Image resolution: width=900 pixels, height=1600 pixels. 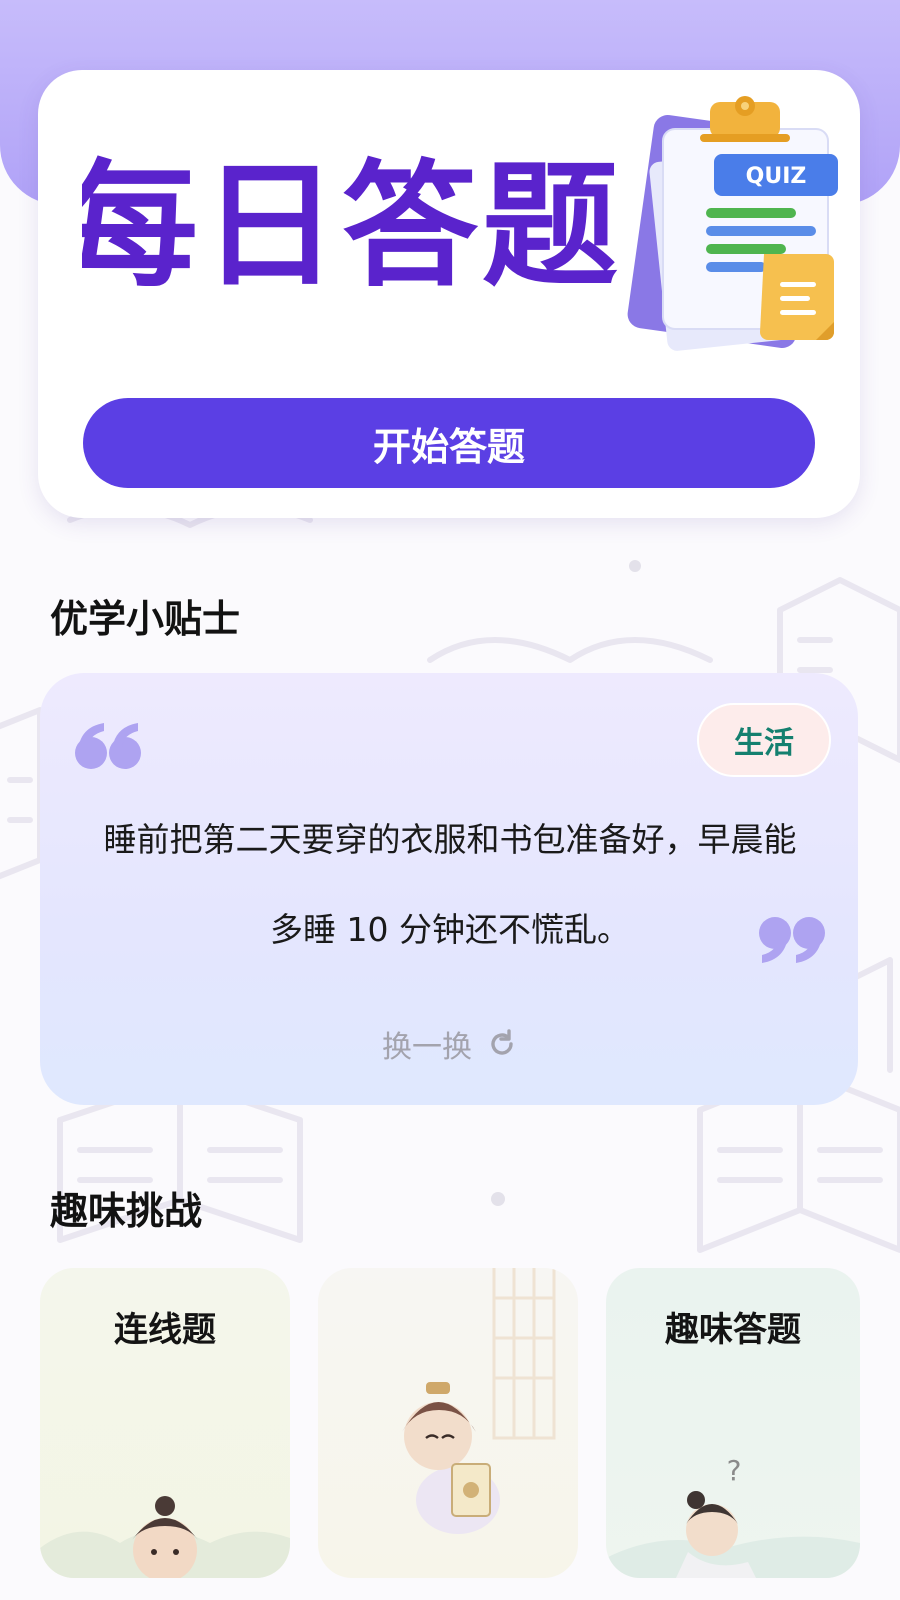 What do you see at coordinates (479, 1401) in the screenshot?
I see `scholar-illustration` at bounding box center [479, 1401].